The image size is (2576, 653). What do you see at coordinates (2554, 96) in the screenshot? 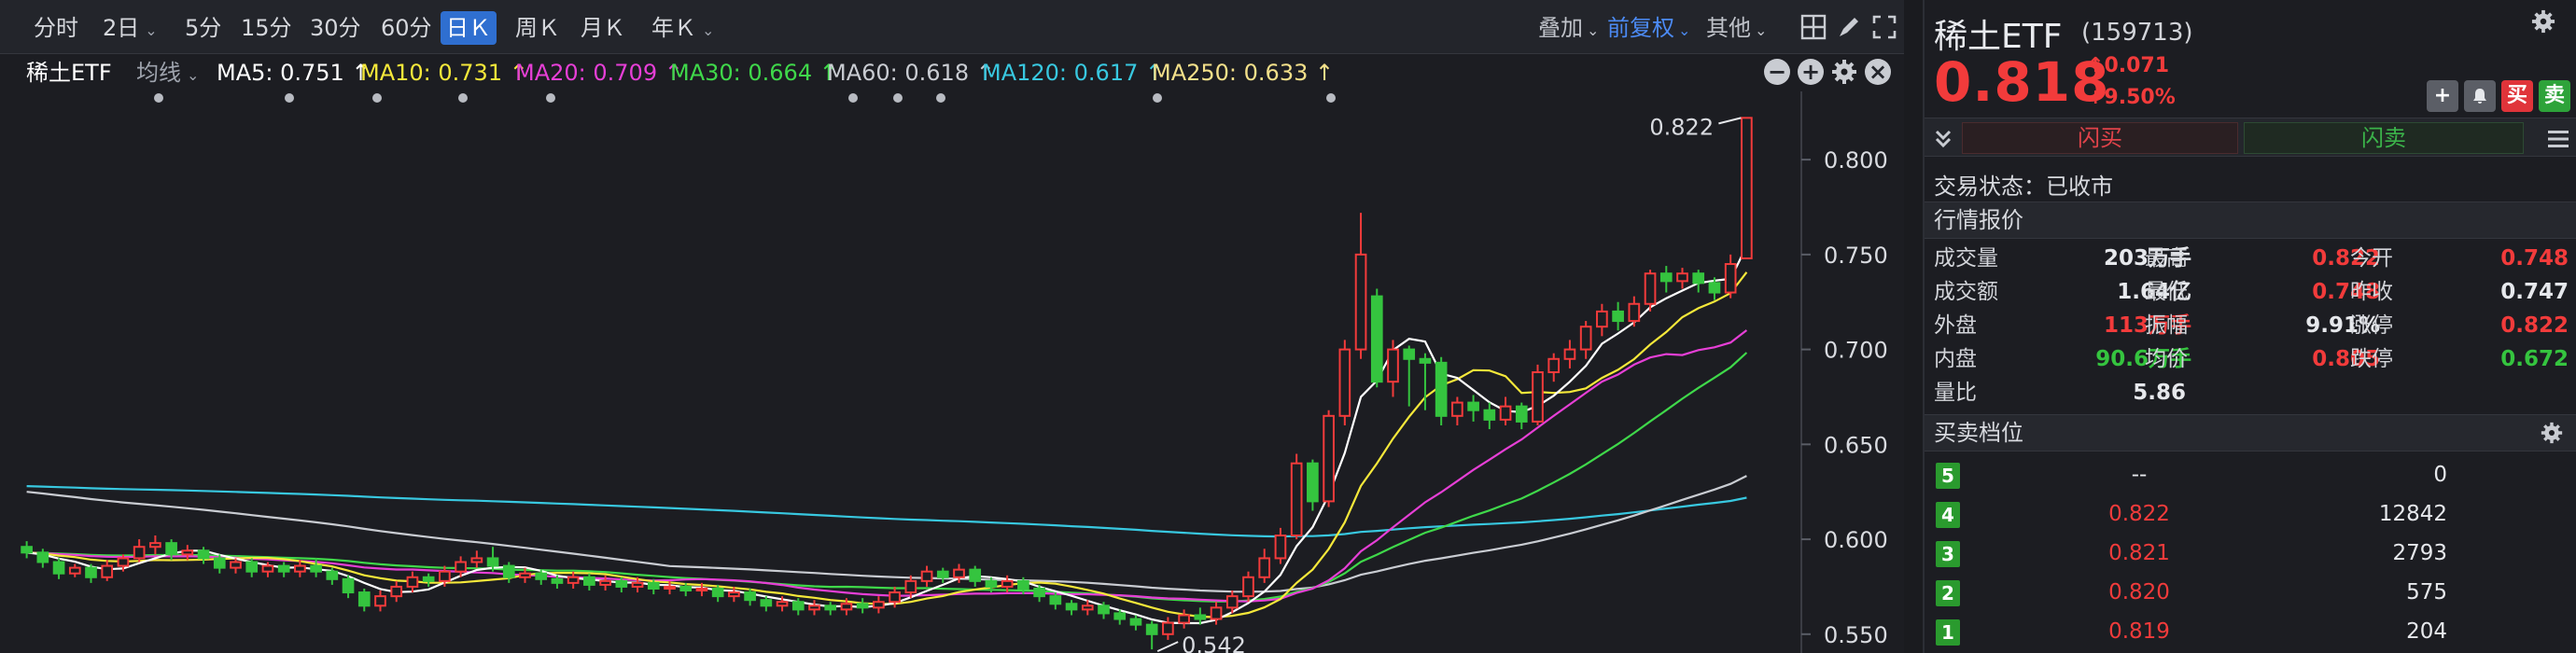
I see `sell-button: 卖` at bounding box center [2554, 96].